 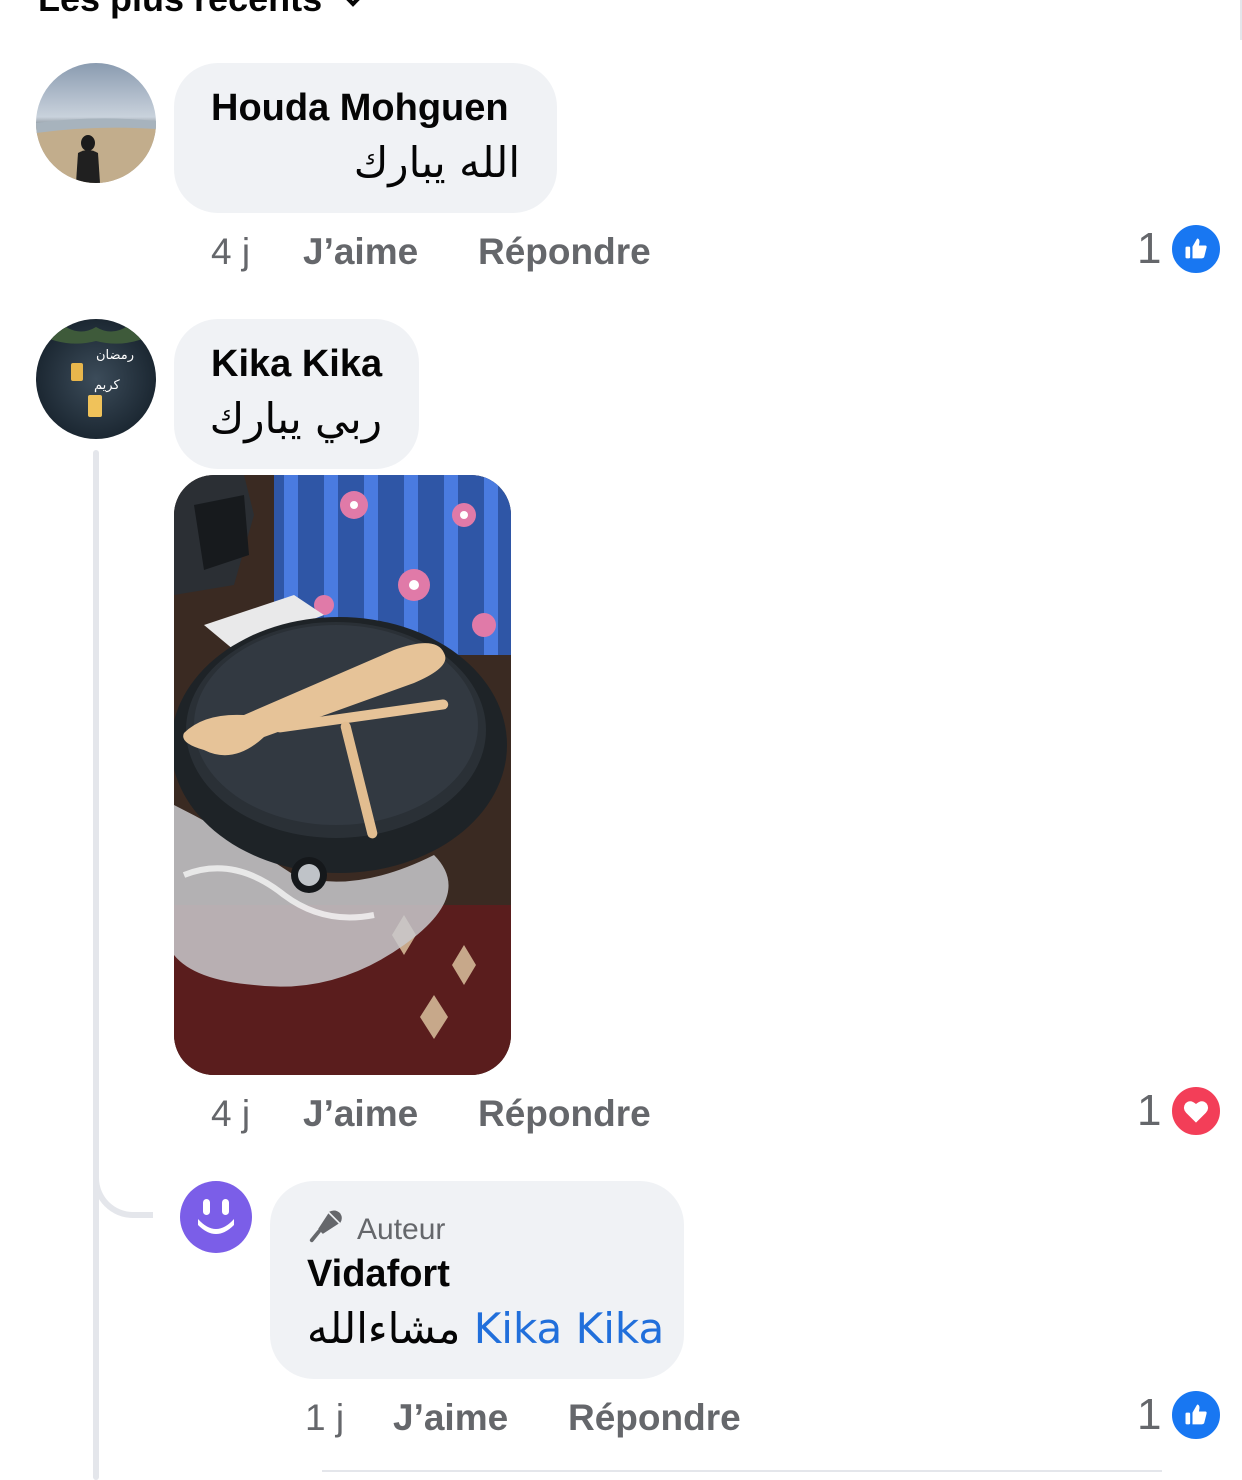 I want to click on sort-dropdown: Les plus récents, so click(x=202, y=10).